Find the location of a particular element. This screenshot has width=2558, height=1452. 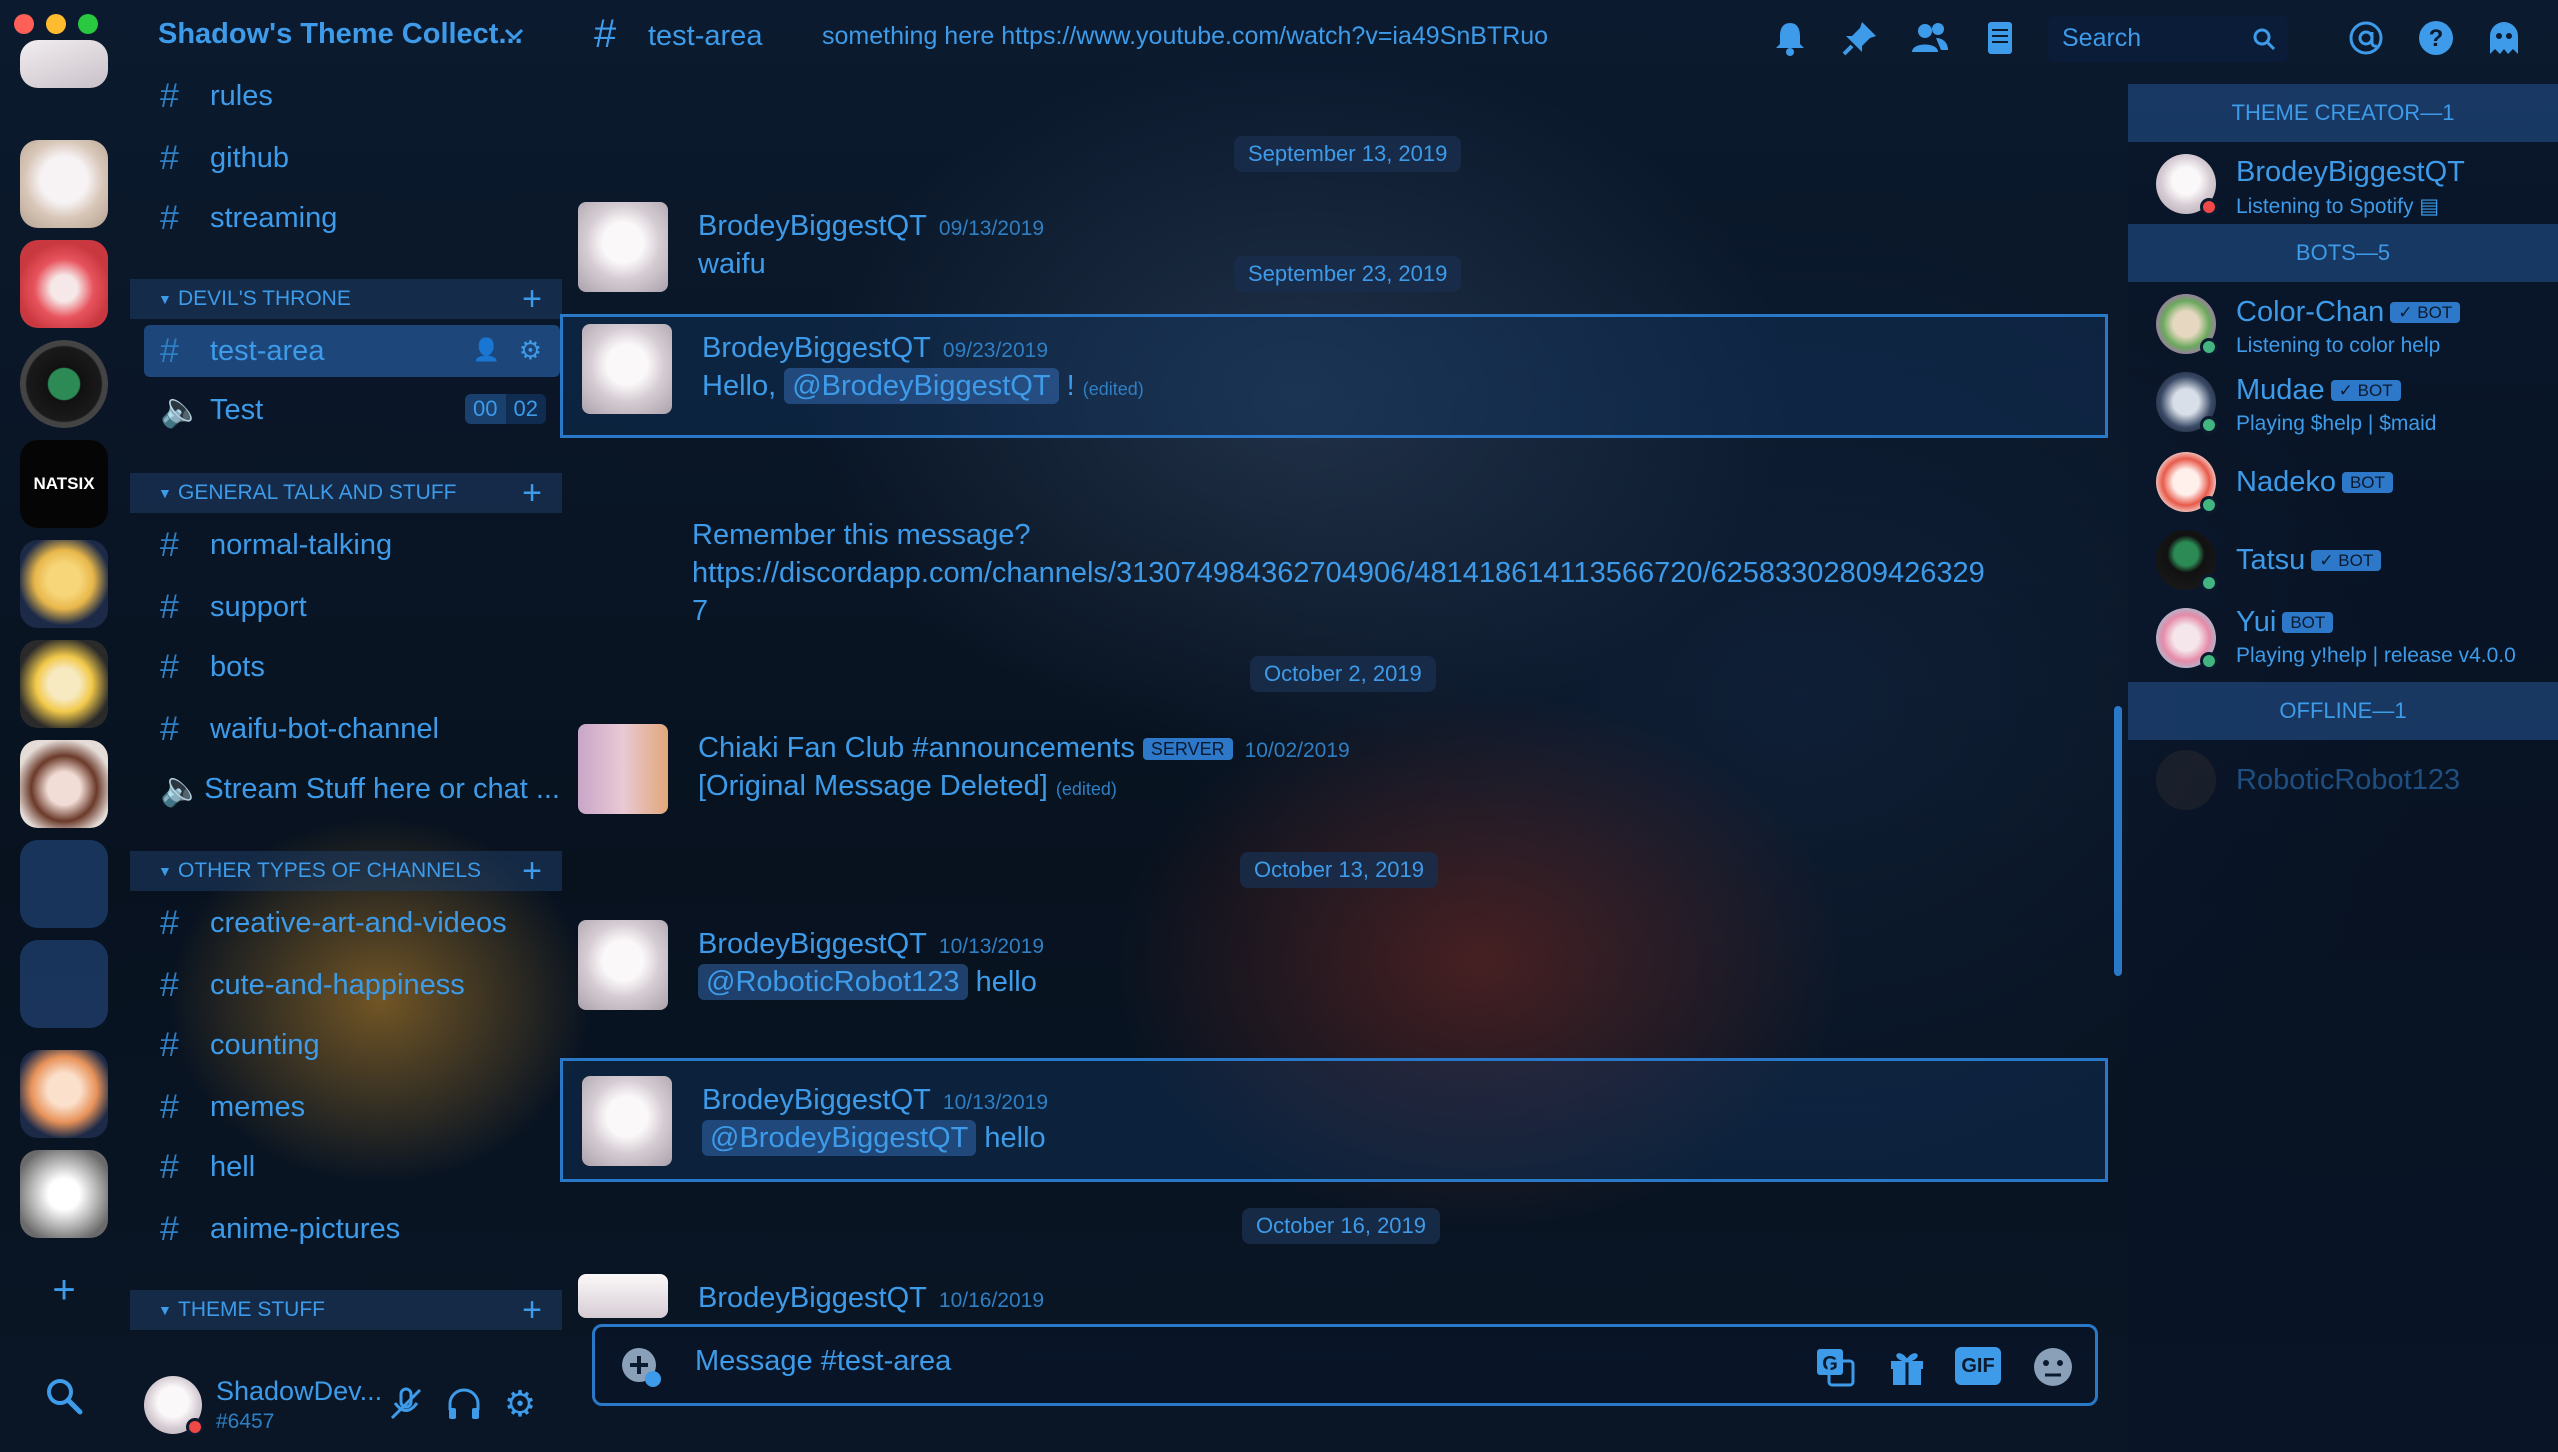

member-item: Tatsu ✓ BOT is located at coordinates (2343, 565).